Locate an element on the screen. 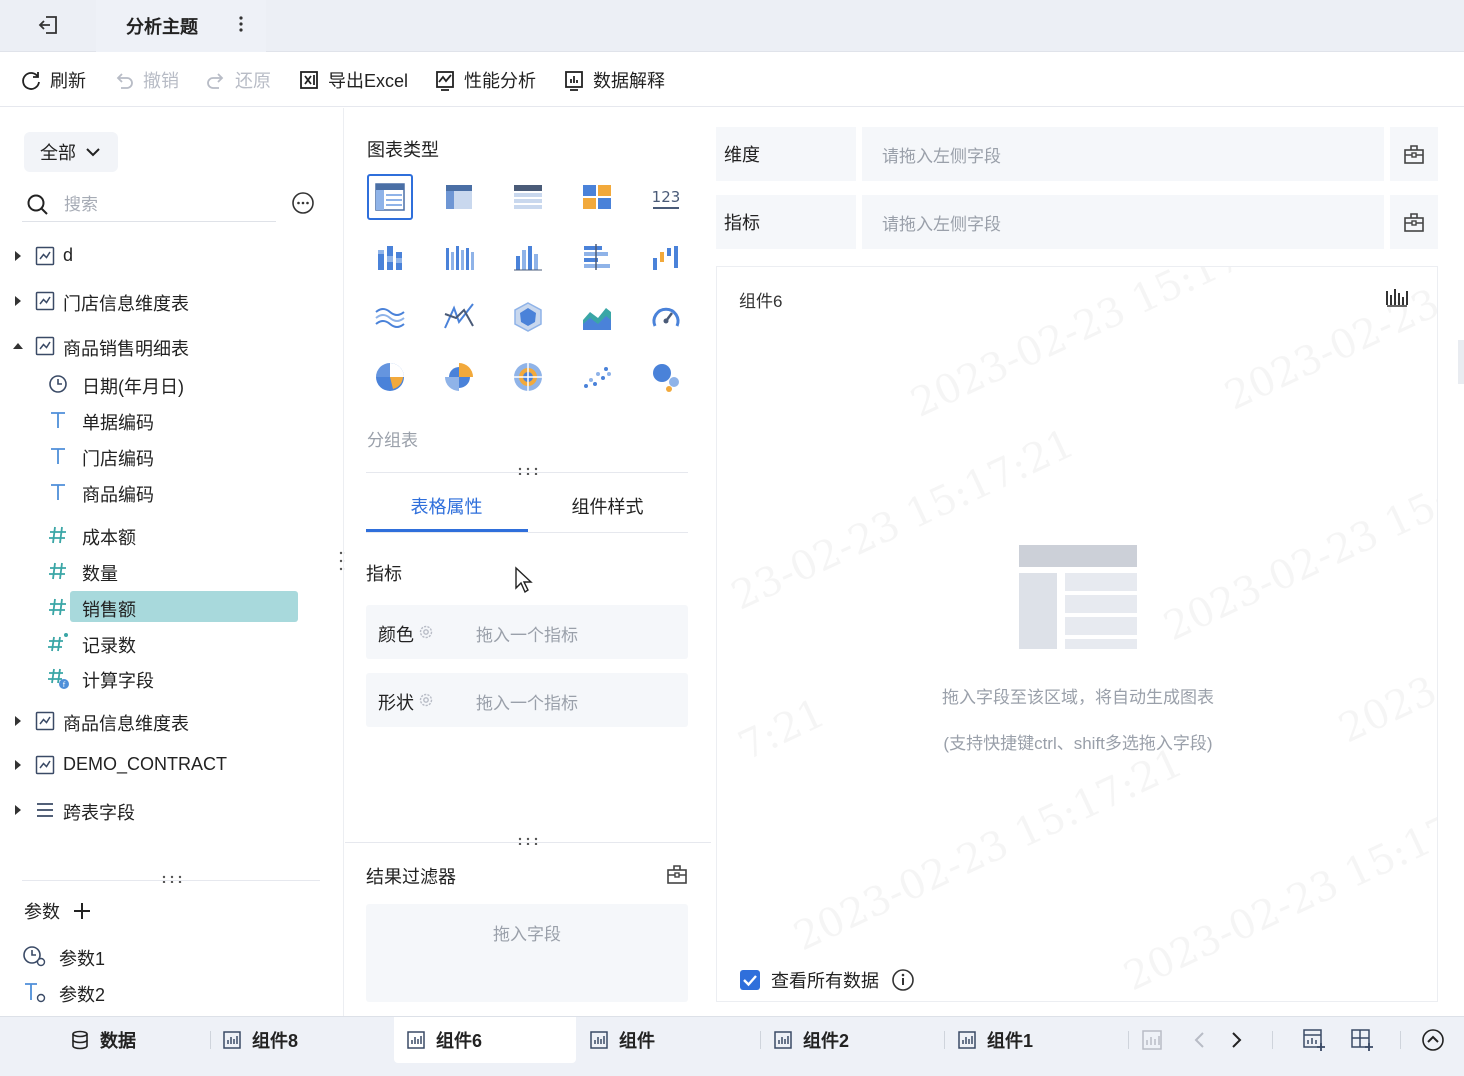 The image size is (1464, 1076). metric-drop-zone: 请拖入左侧字段 is located at coordinates (1123, 222).